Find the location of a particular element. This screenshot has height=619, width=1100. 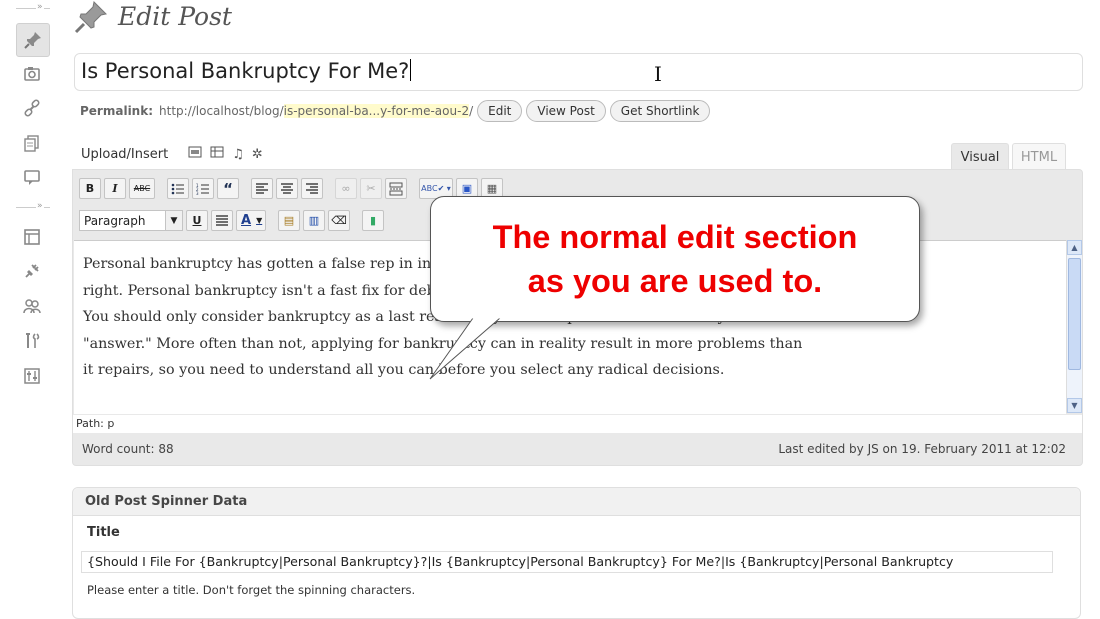

editor-scrollbar: ▲ ▼ is located at coordinates (1074, 326).